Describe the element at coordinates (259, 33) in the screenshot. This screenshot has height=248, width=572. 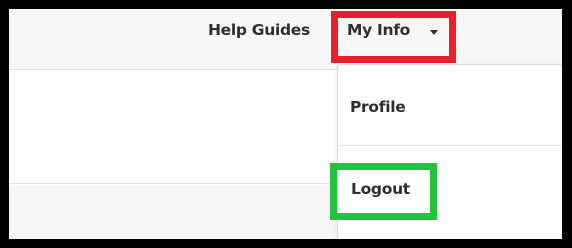
I see `help-guides-link: Help Guides` at that location.